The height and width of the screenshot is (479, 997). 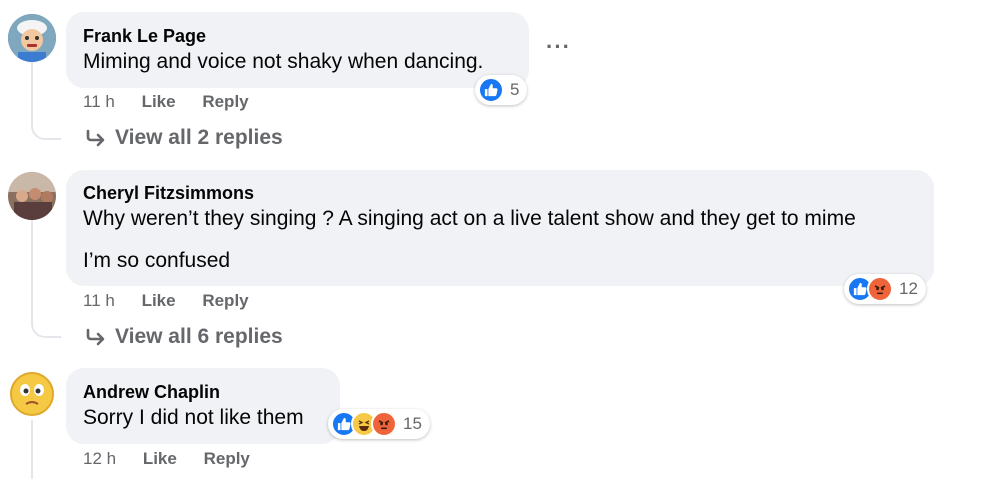 What do you see at coordinates (199, 336) in the screenshot?
I see `view-replies-label: View all 6 replies` at bounding box center [199, 336].